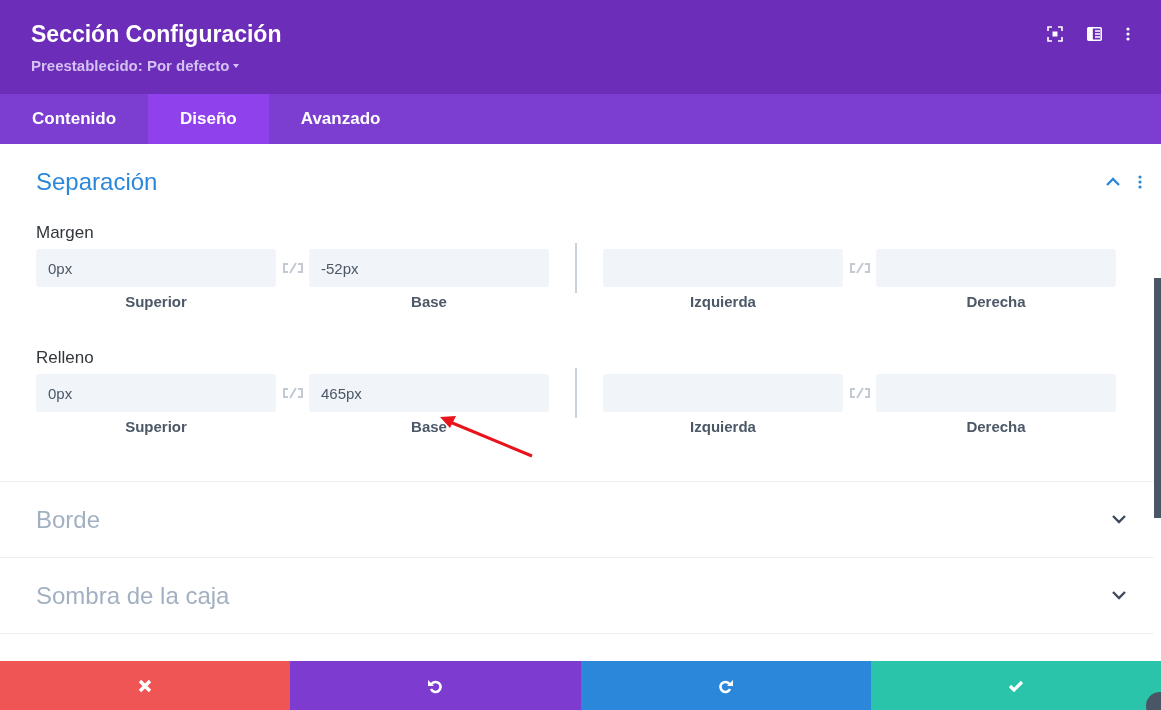  Describe the element at coordinates (74, 119) in the screenshot. I see `tab: Contenido` at that location.